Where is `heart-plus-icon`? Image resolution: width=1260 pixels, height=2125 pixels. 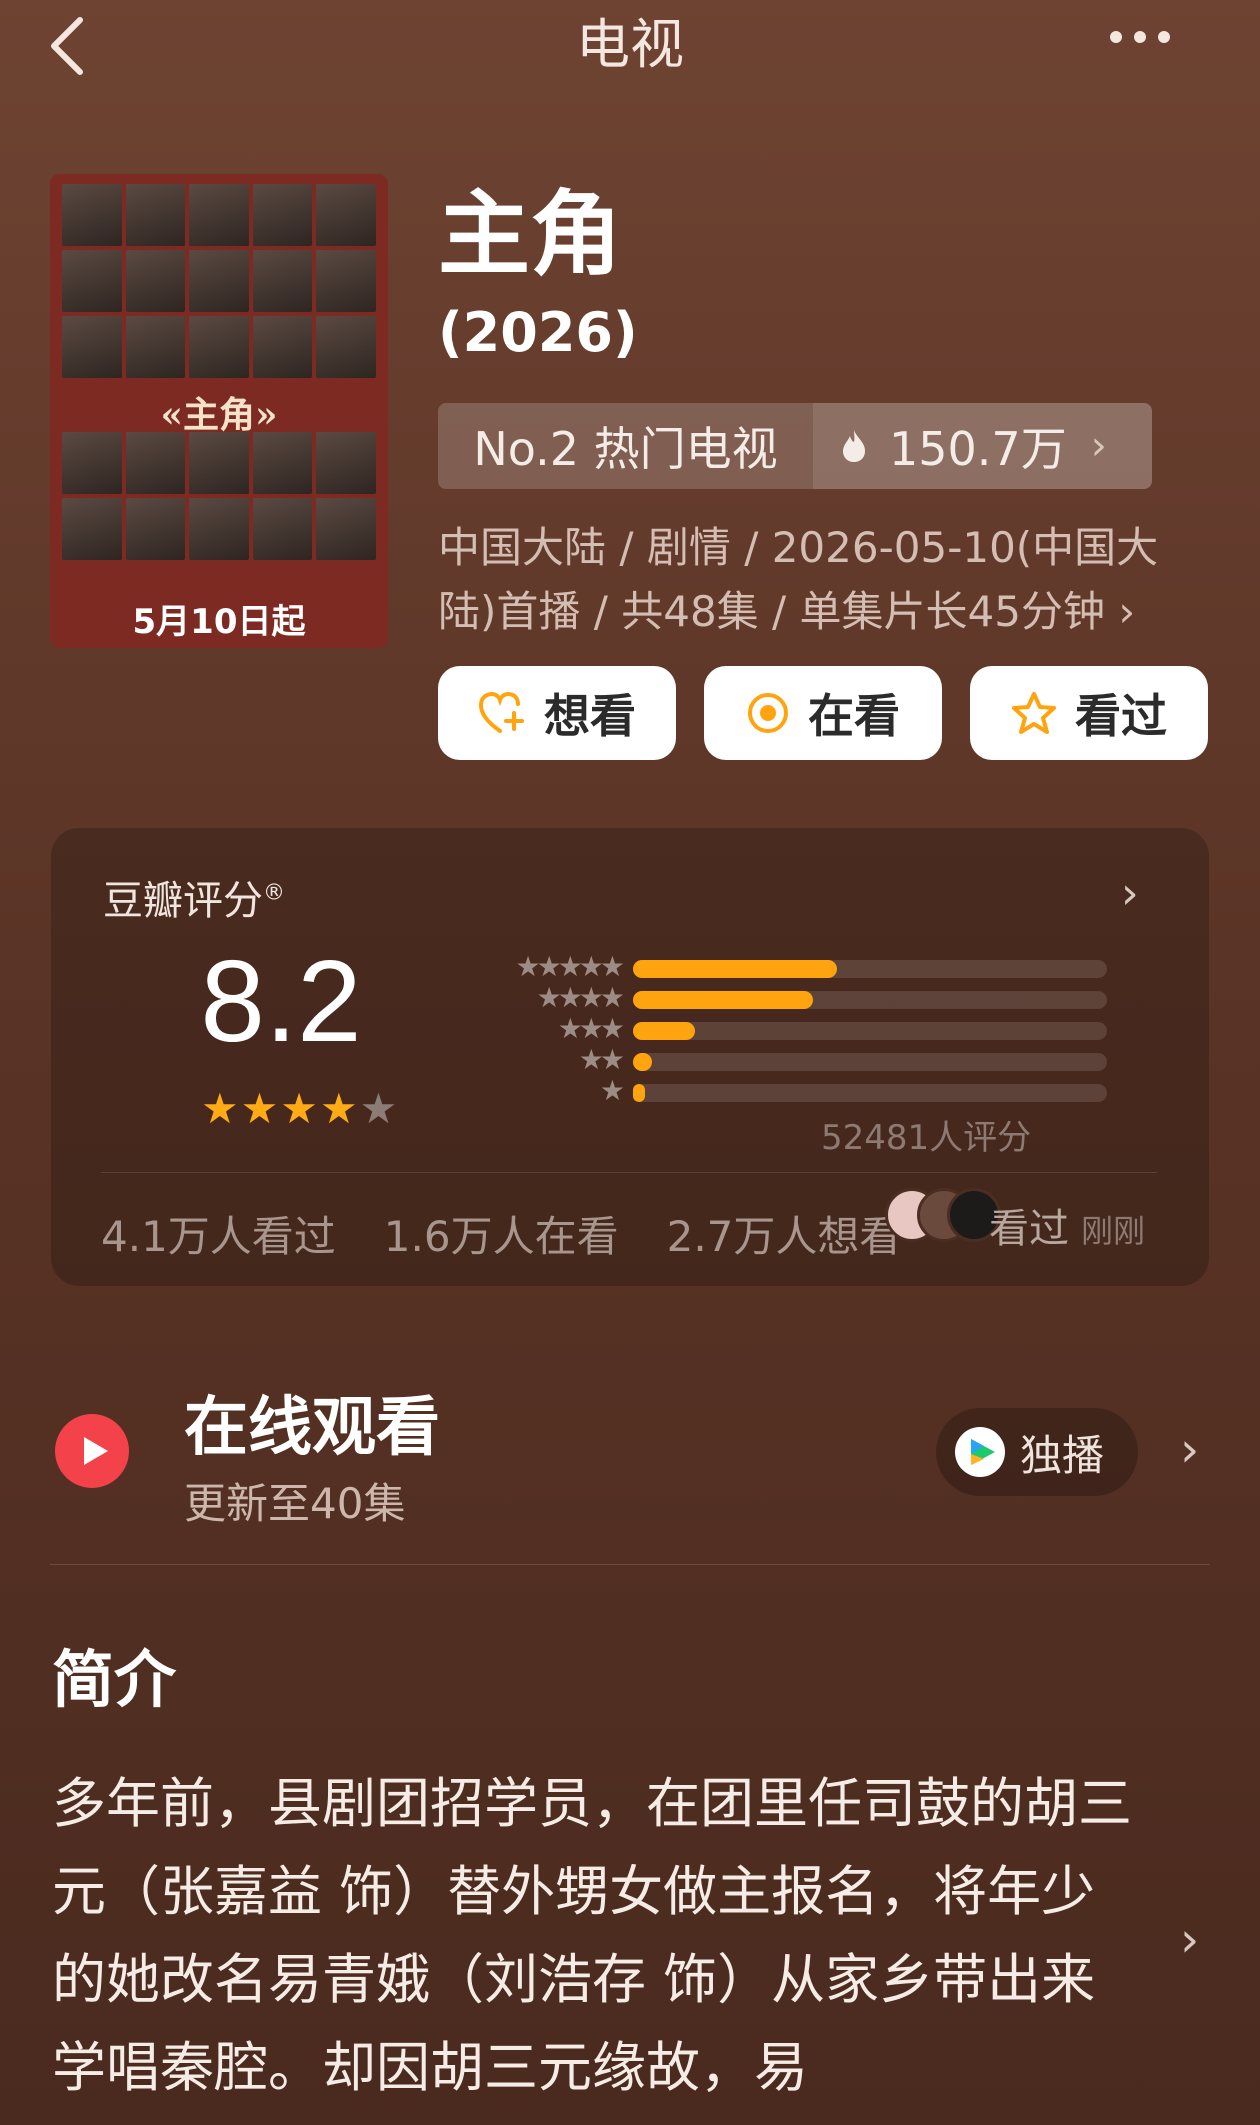
heart-plus-icon is located at coordinates (501, 712).